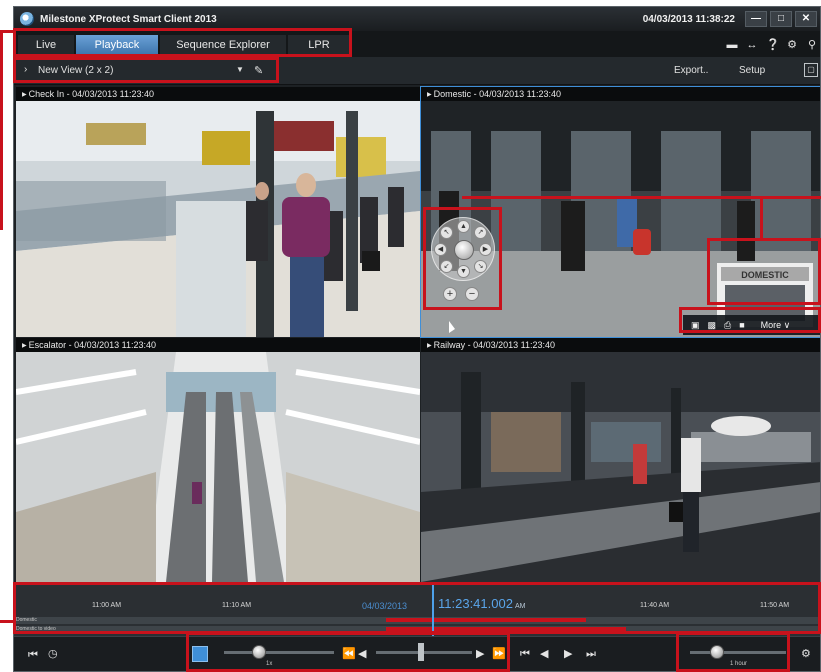 The image size is (821, 672). I want to click on domestic-sign-text: DOMESTIC, so click(765, 275).